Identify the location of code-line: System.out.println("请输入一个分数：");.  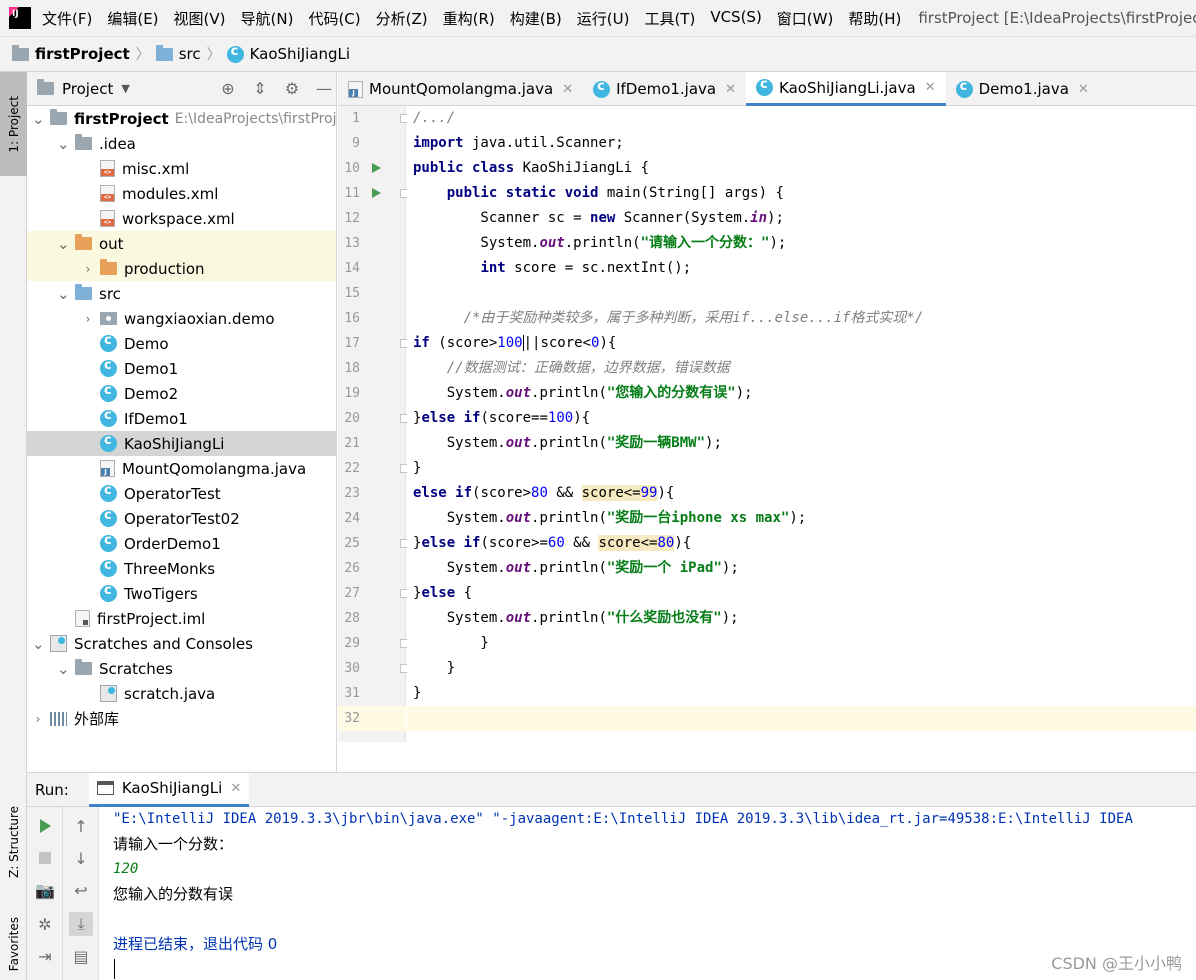
(801, 243).